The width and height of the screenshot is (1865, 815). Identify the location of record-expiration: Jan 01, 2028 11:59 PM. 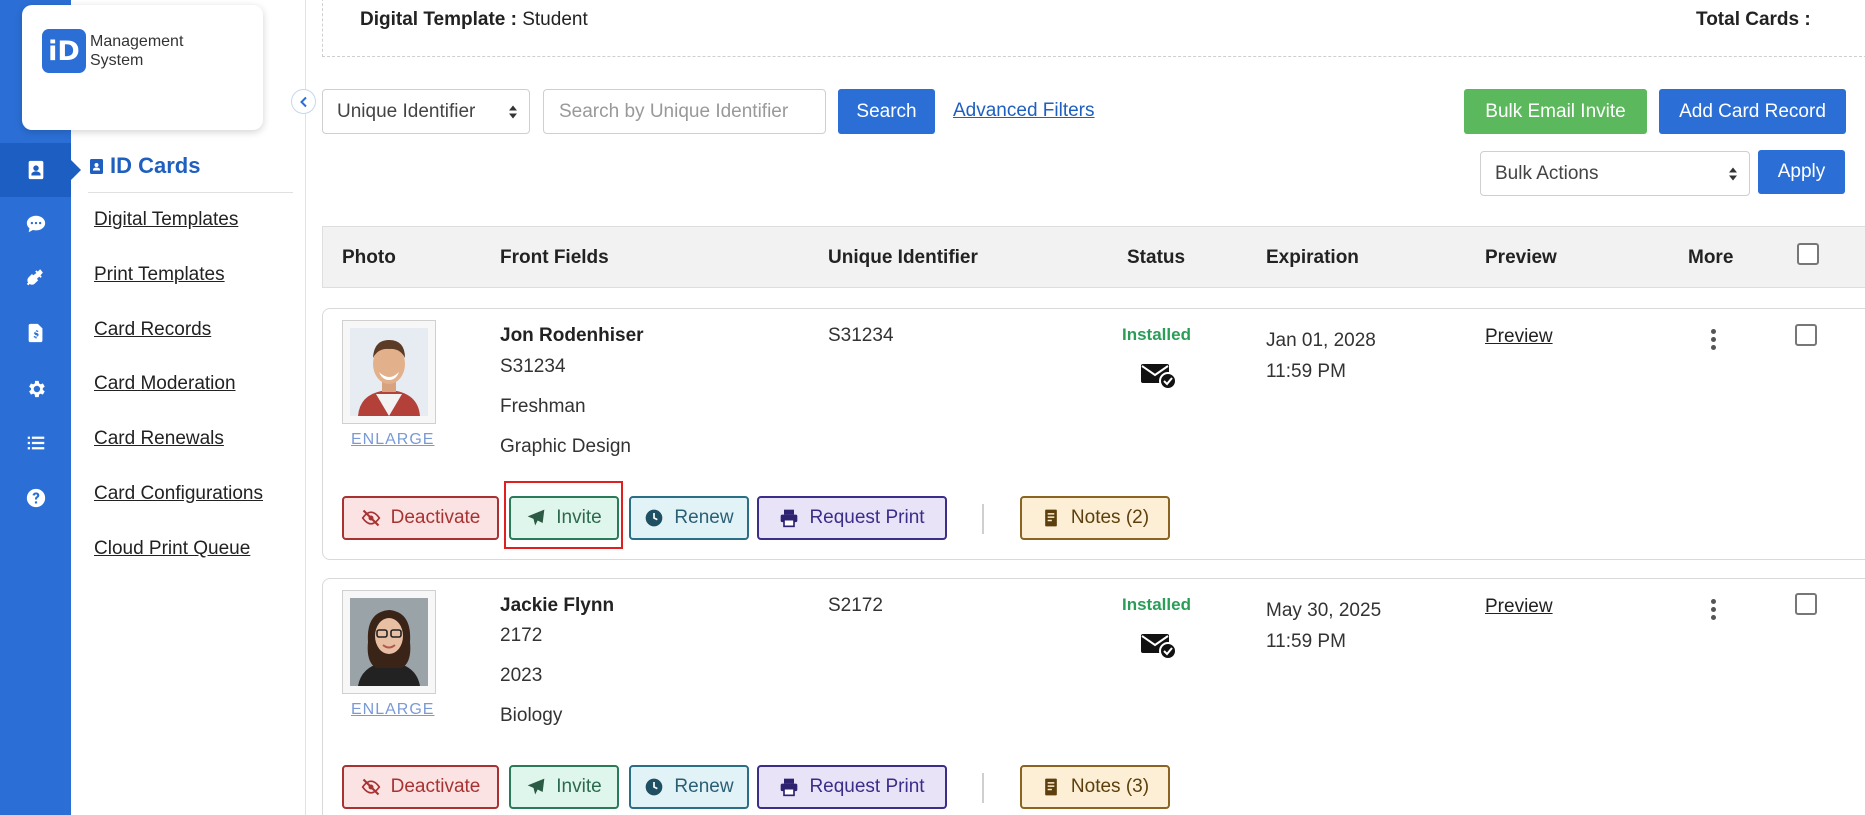
(1321, 356).